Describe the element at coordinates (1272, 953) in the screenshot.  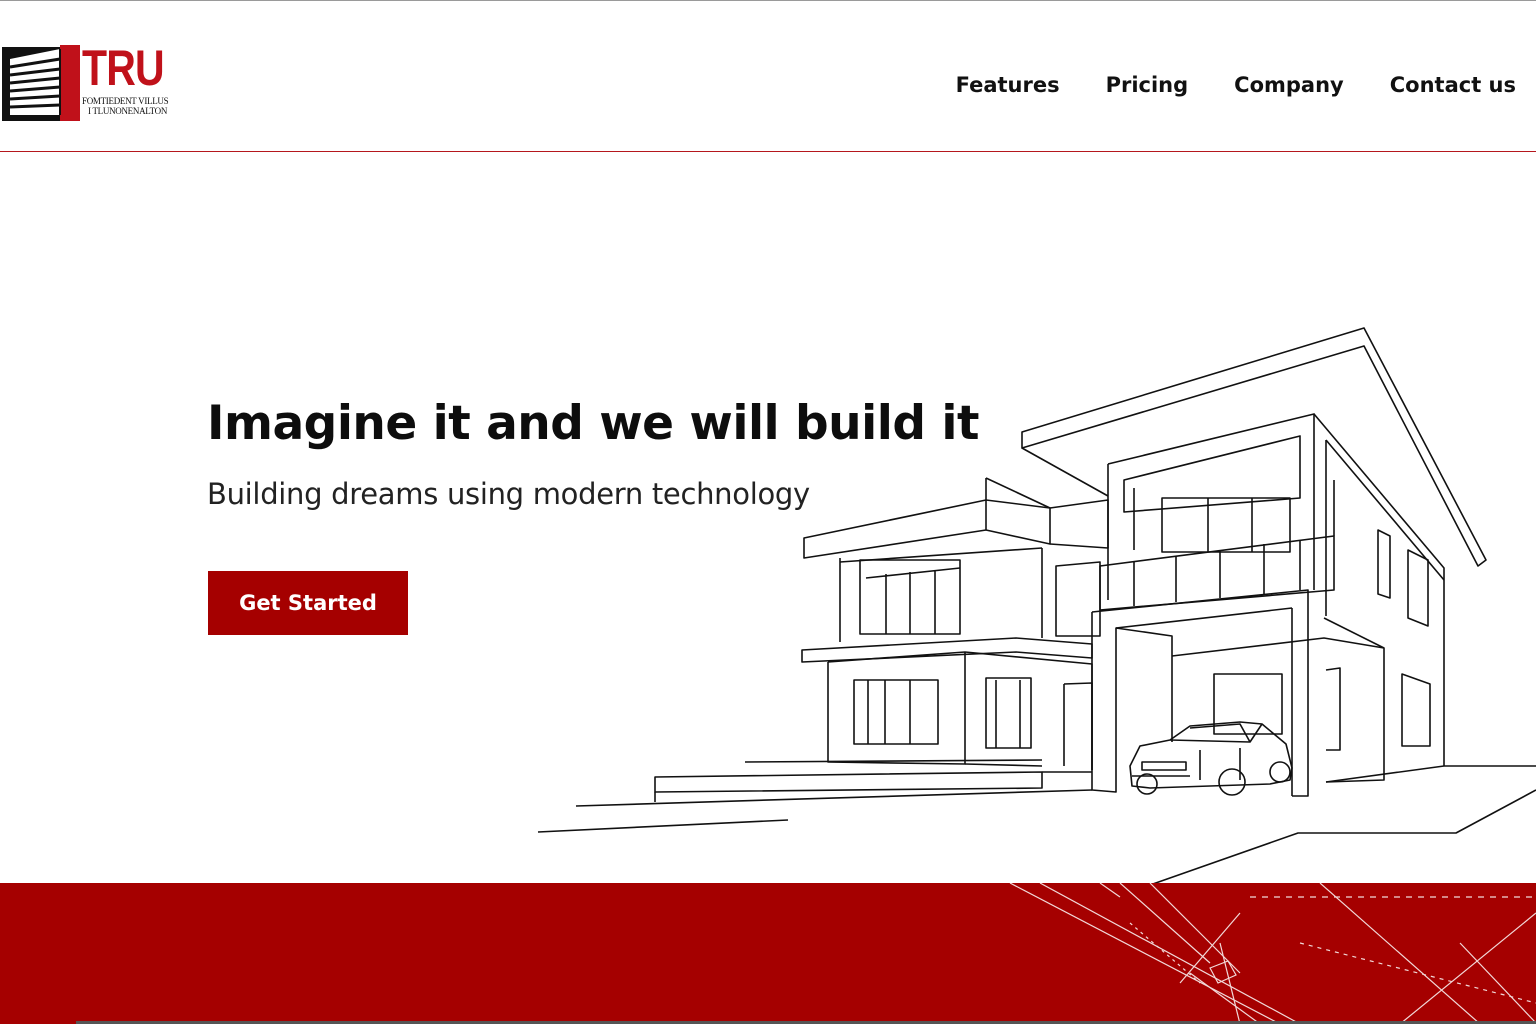
I see `blueprint-lines-decoration` at that location.